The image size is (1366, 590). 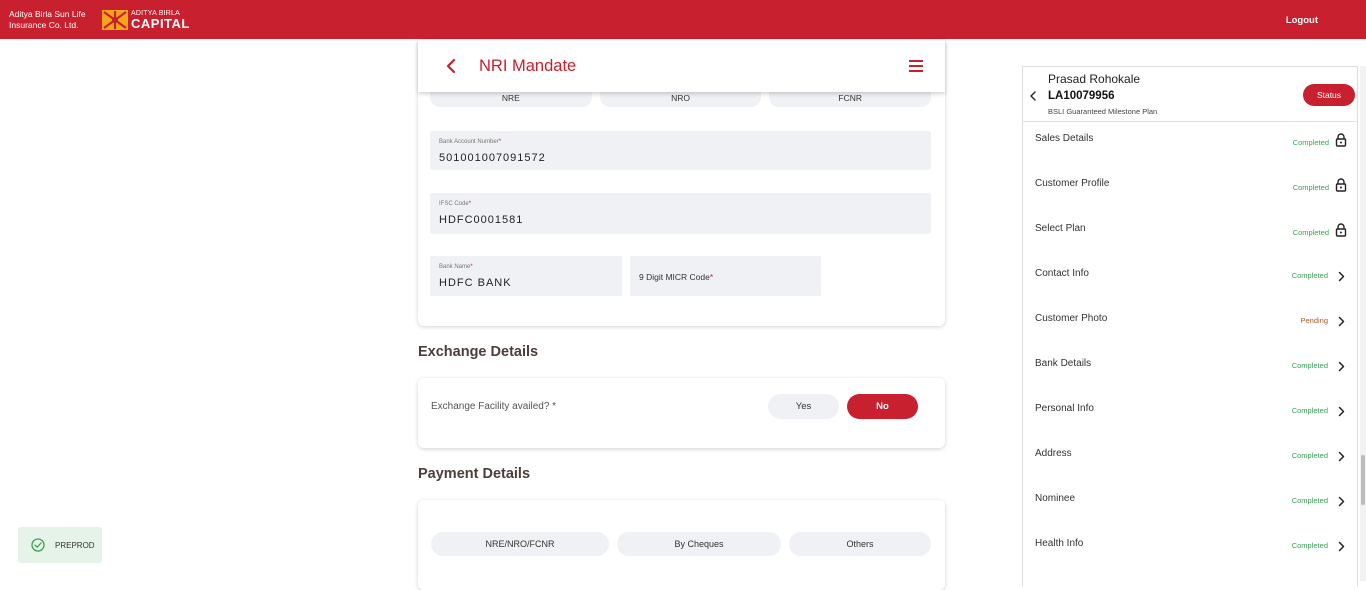 I want to click on absli-logo-line2: Insurance Co. Ltd., so click(x=44, y=25).